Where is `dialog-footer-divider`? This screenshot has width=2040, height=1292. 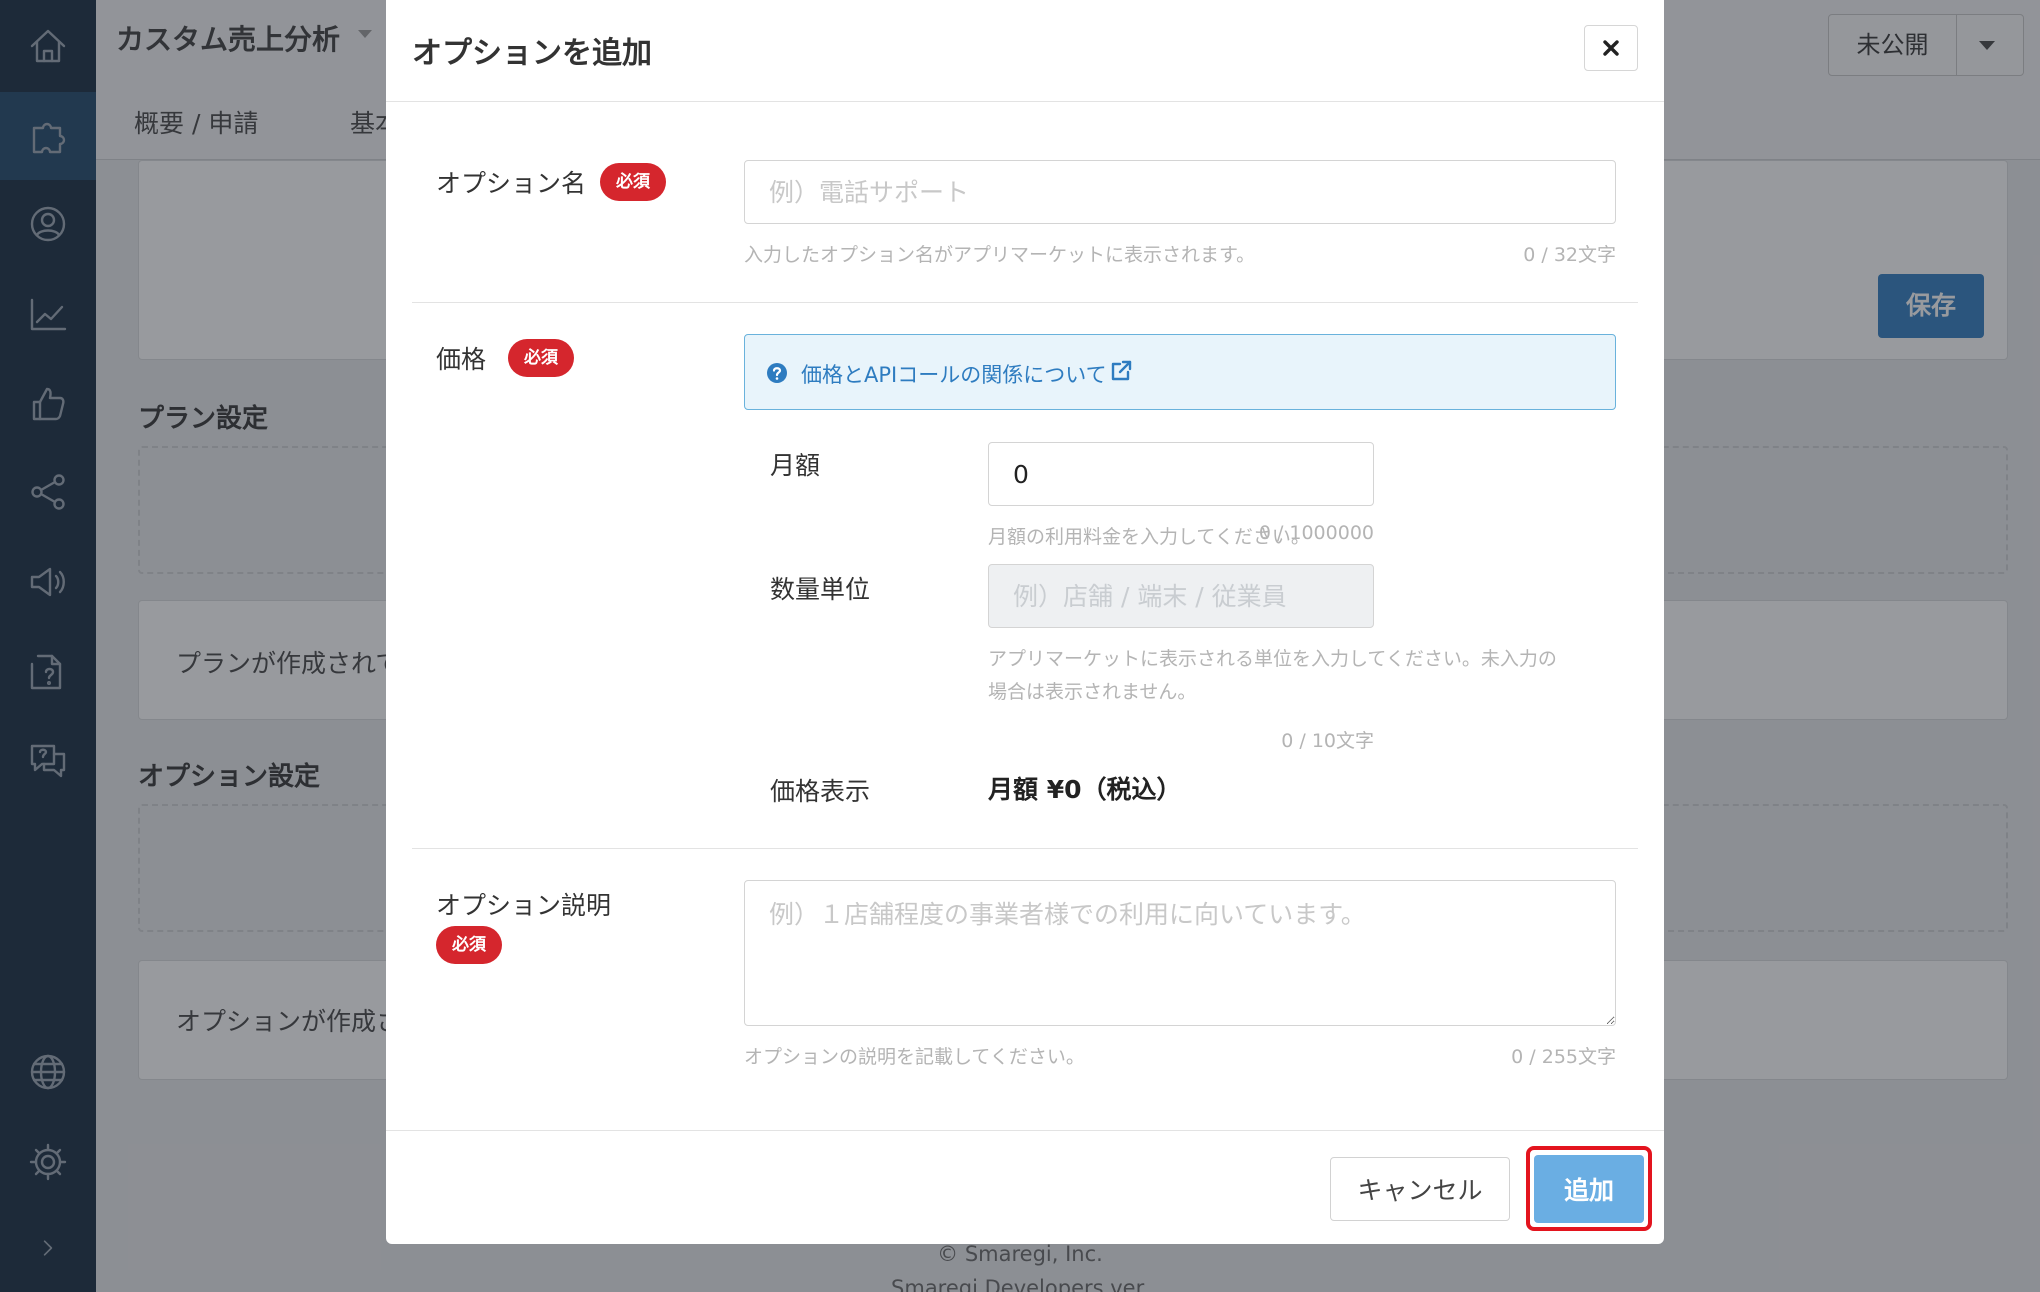
dialog-footer-divider is located at coordinates (1025, 1130).